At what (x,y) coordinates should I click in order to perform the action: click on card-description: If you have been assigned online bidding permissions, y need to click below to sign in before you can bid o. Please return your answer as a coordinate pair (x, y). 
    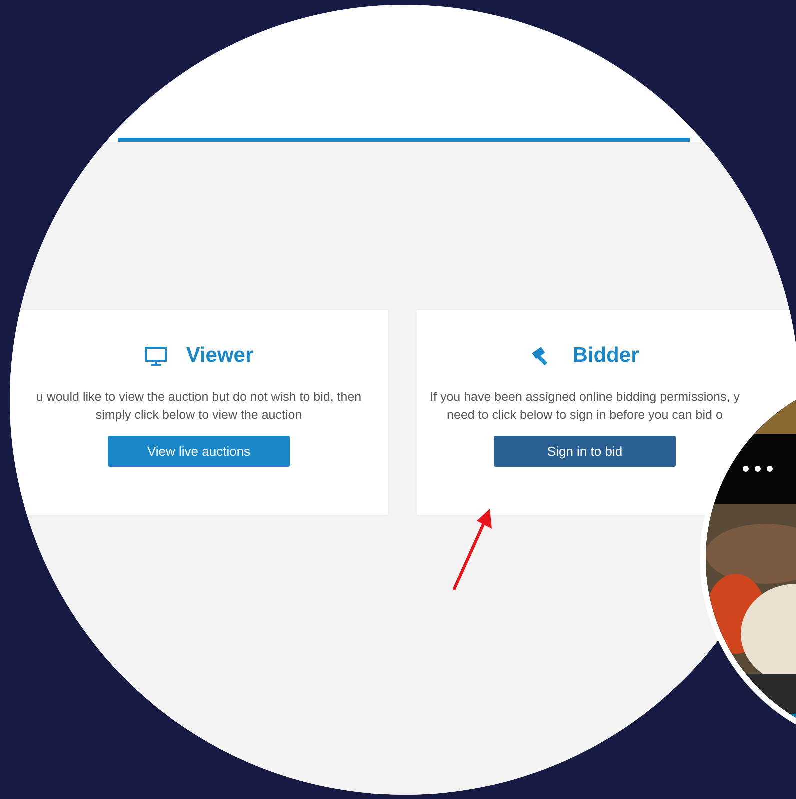
    Looking at the image, I should click on (585, 406).